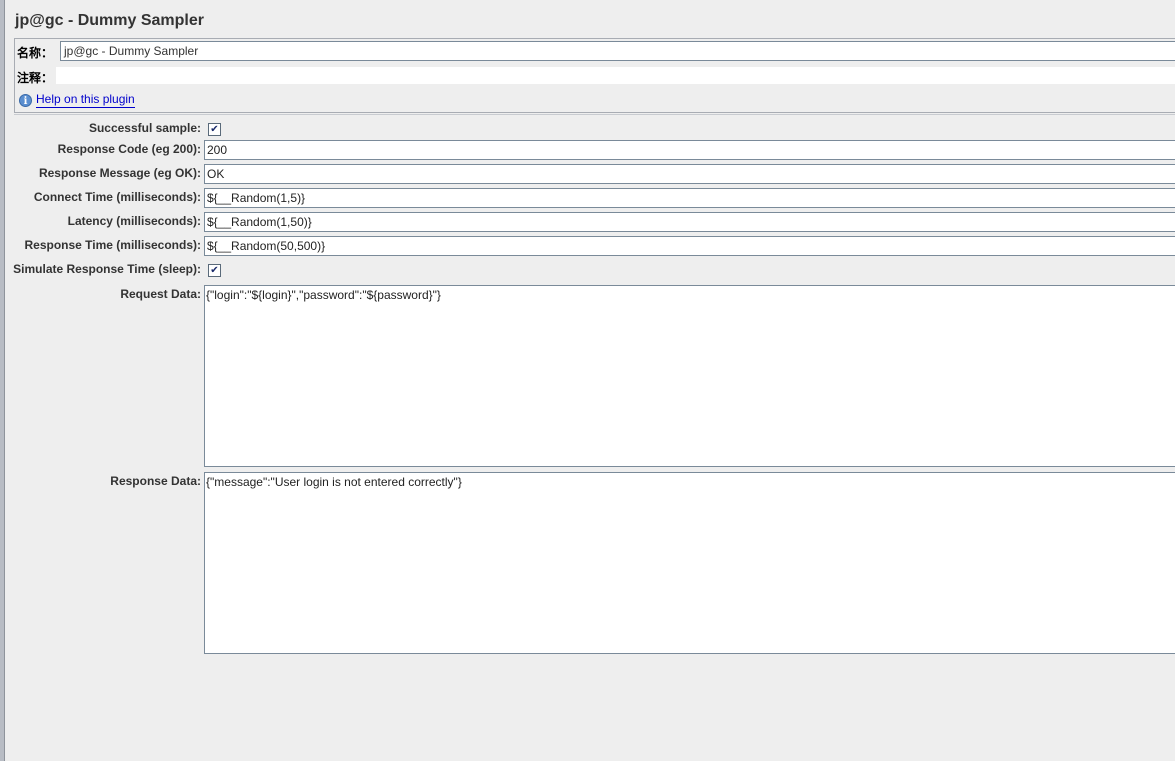 Image resolution: width=1175 pixels, height=761 pixels. I want to click on response-code-input: 200, so click(689, 150).